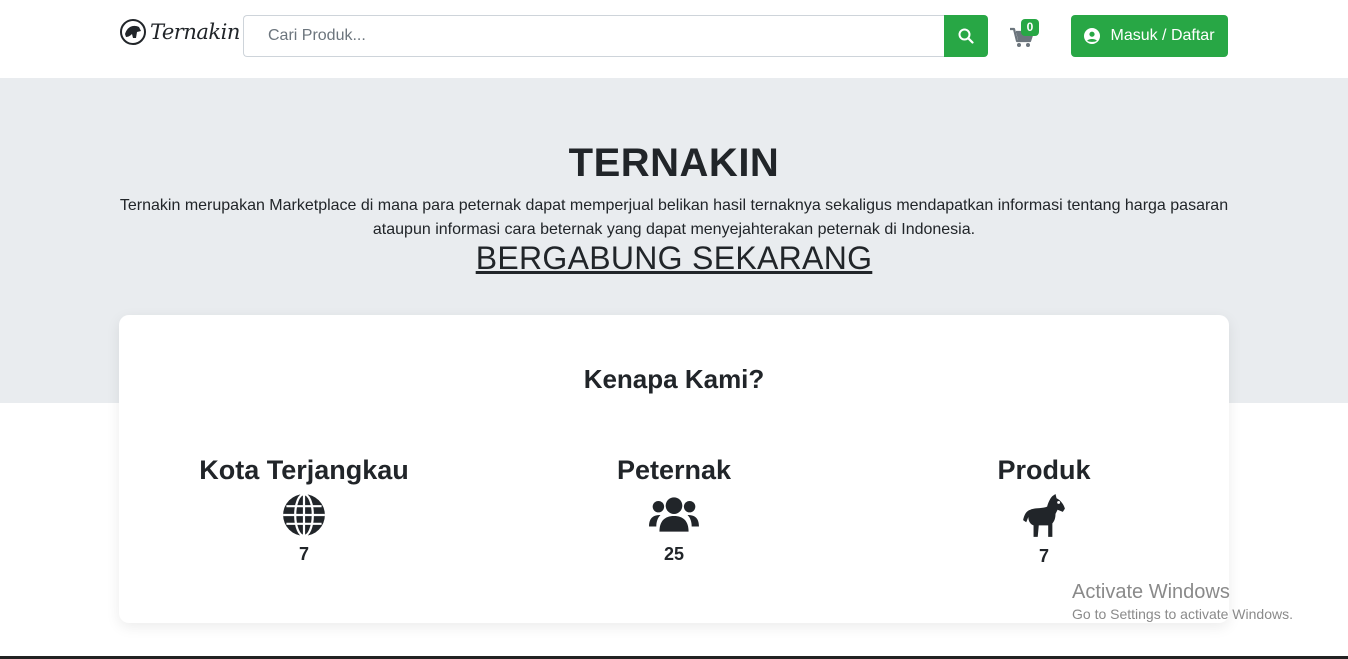 This screenshot has width=1348, height=659. I want to click on horse-logo-icon, so click(133, 32).